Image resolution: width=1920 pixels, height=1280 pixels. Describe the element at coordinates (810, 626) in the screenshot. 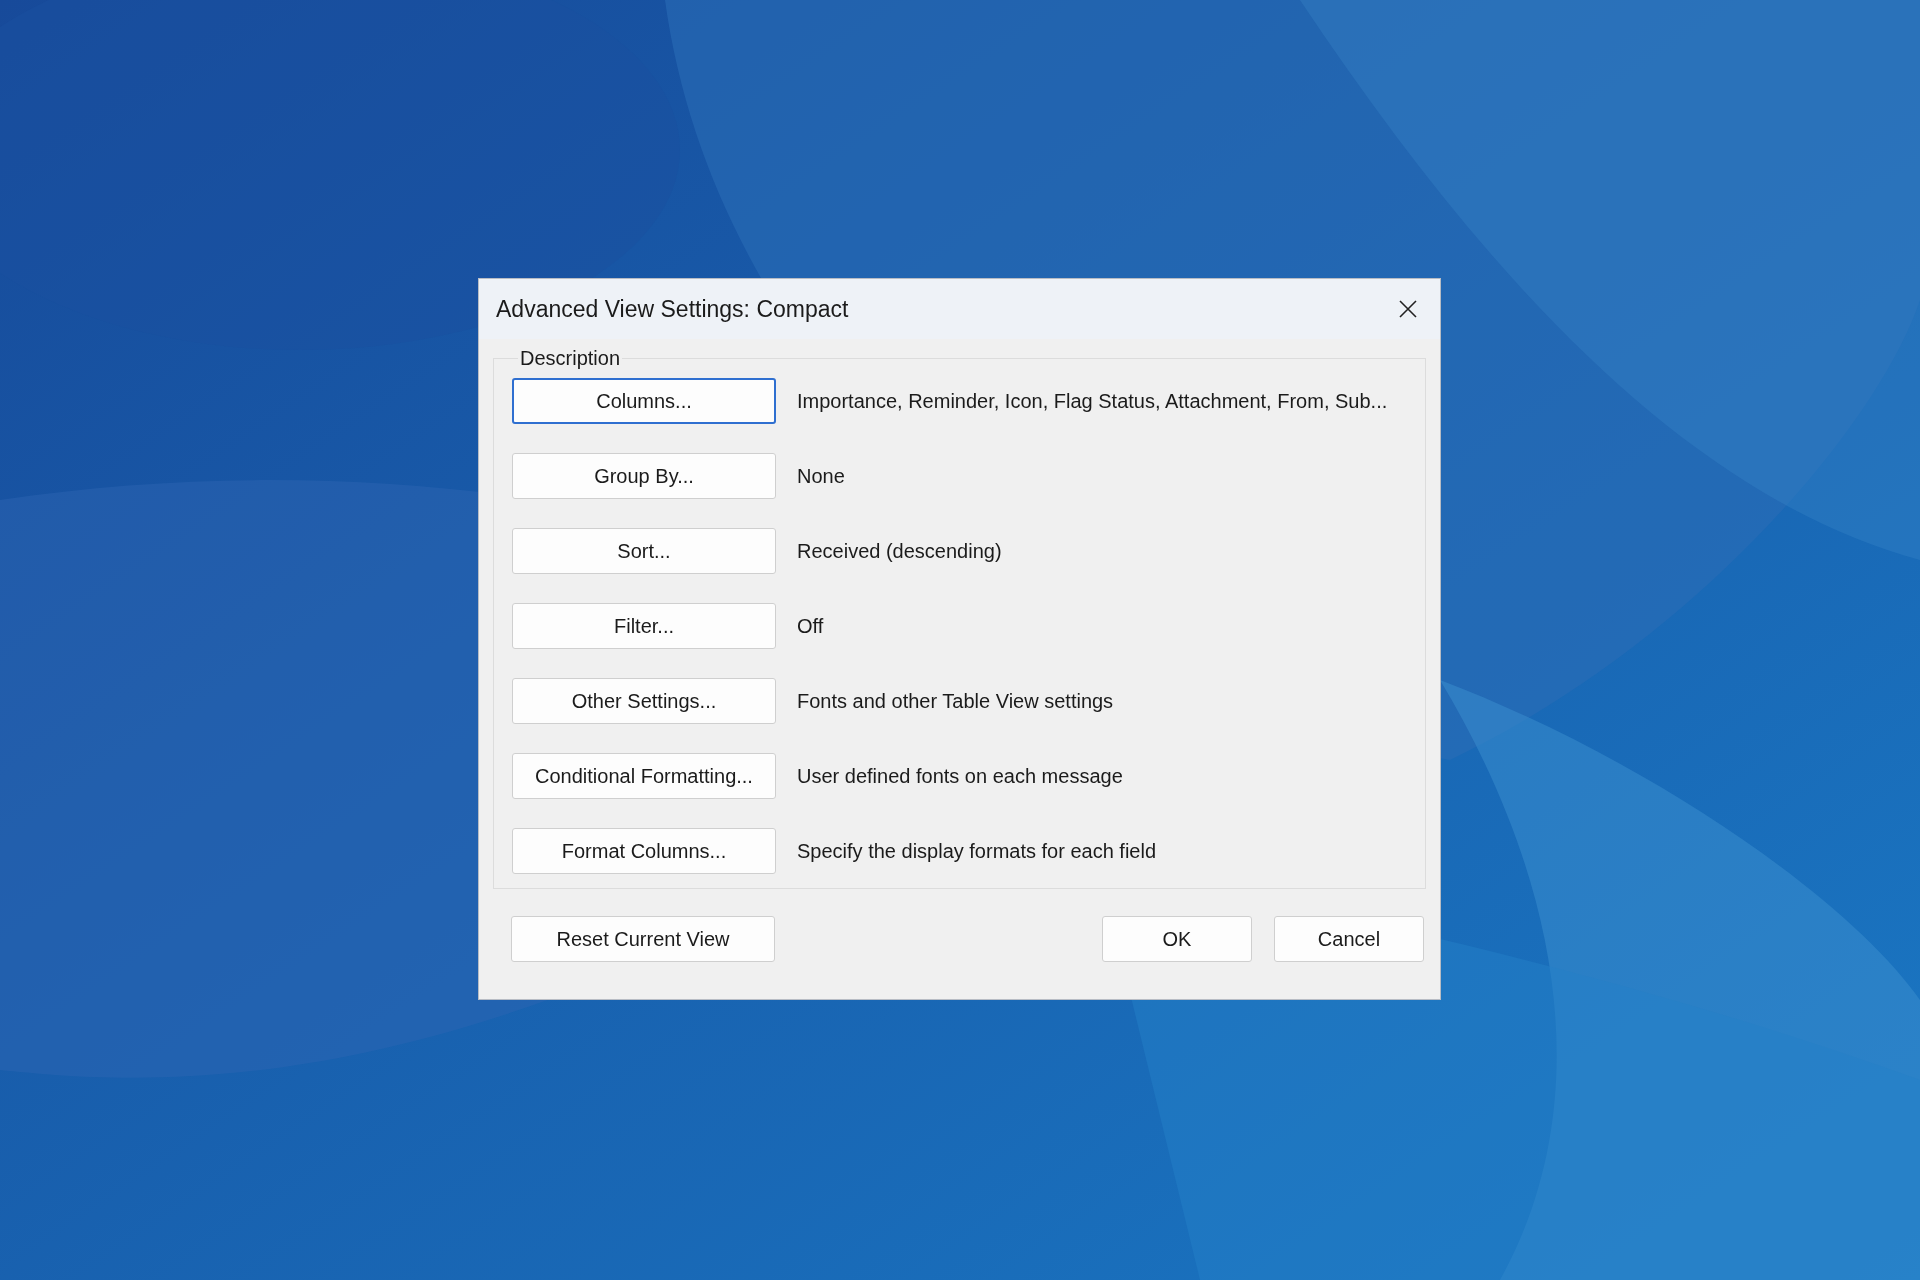

I see `setting-description: Off` at that location.